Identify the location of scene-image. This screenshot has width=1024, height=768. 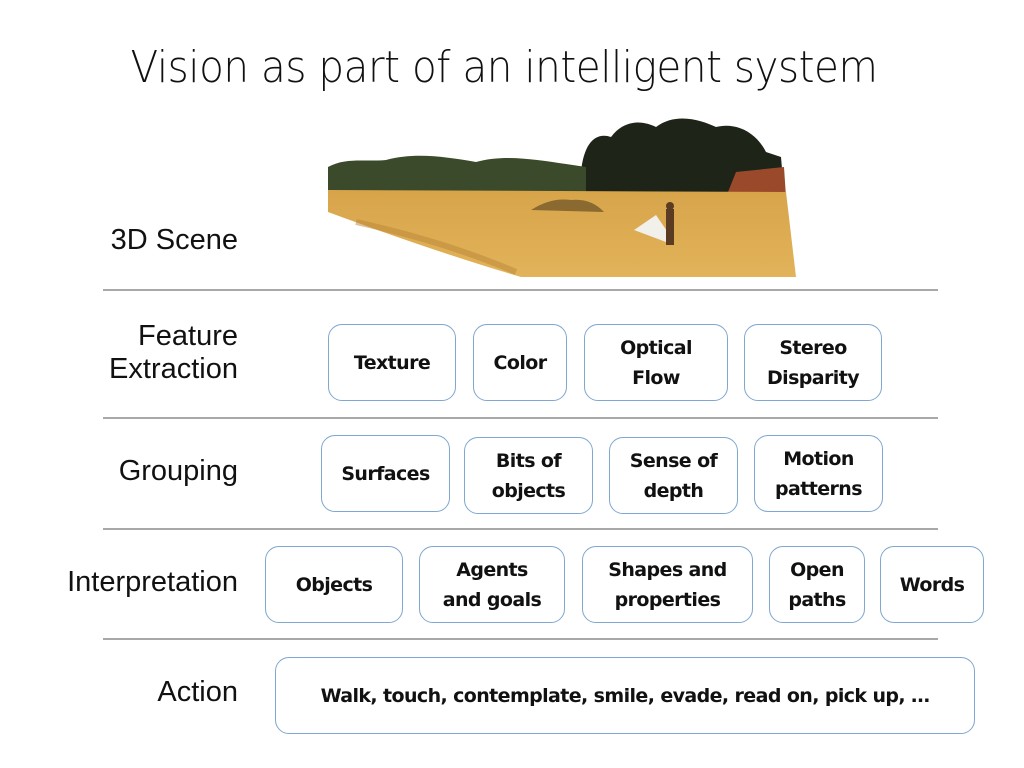
(562, 197).